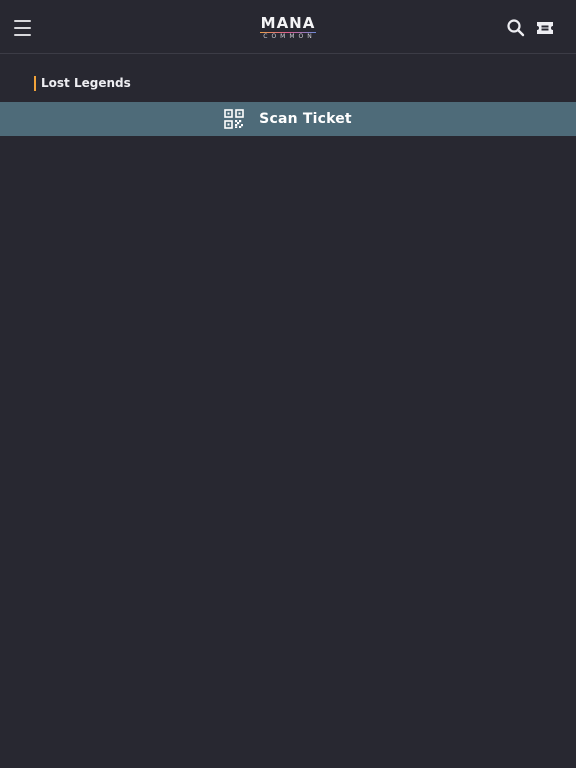 This screenshot has height=768, width=576. Describe the element at coordinates (35, 83) in the screenshot. I see `breadcrumb-accent-bar` at that location.